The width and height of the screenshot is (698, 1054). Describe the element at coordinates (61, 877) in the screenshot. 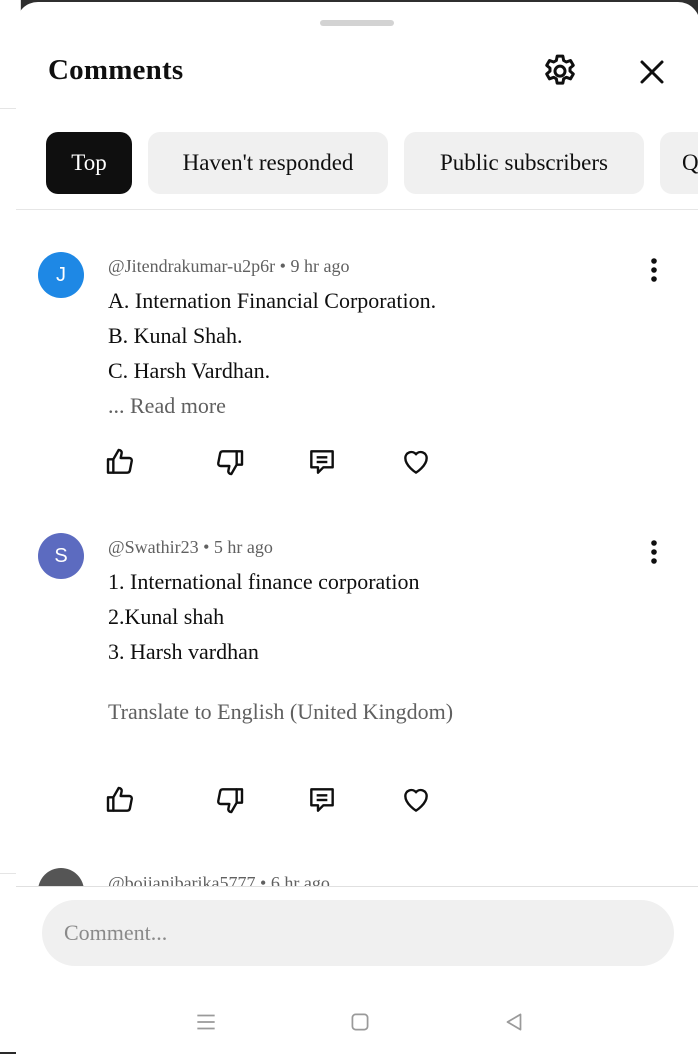

I see `avatar-photo` at that location.